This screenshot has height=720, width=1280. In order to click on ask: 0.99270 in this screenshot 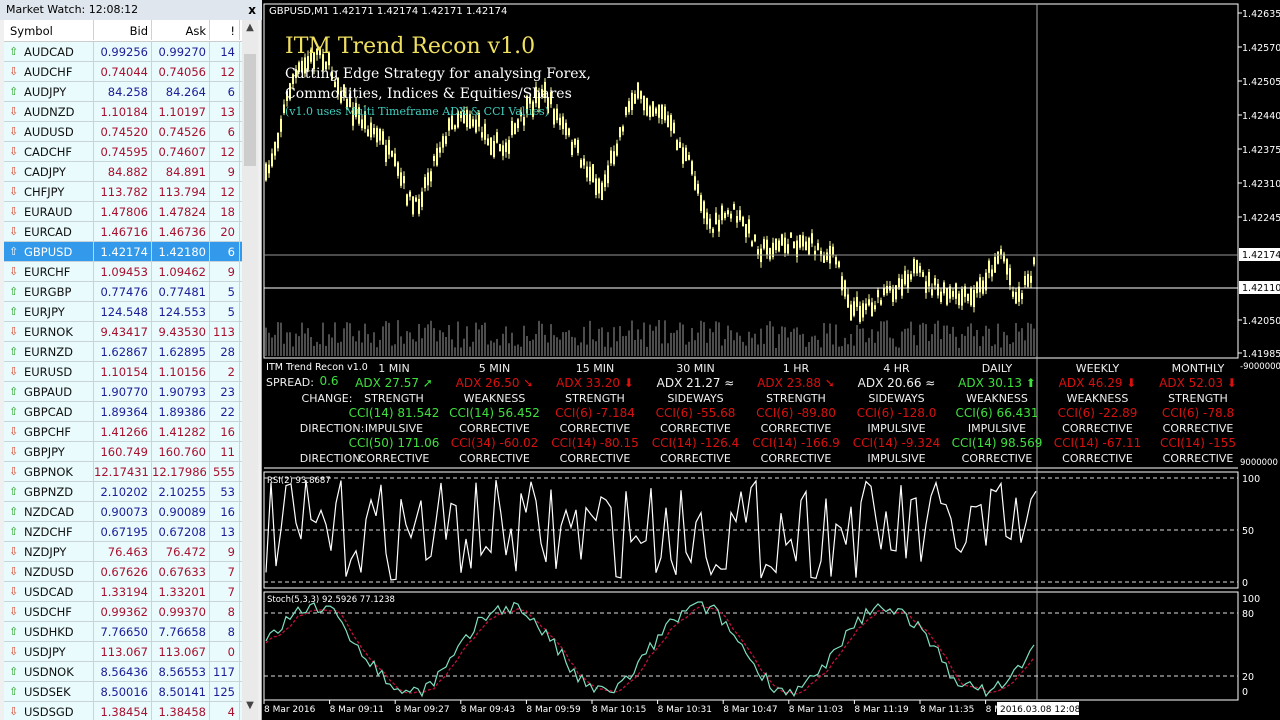, I will do `click(181, 52)`.